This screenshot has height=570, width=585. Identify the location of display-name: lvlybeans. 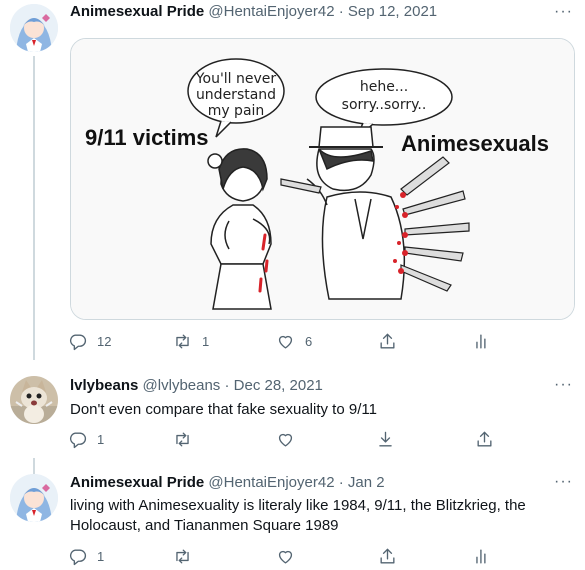
(104, 385).